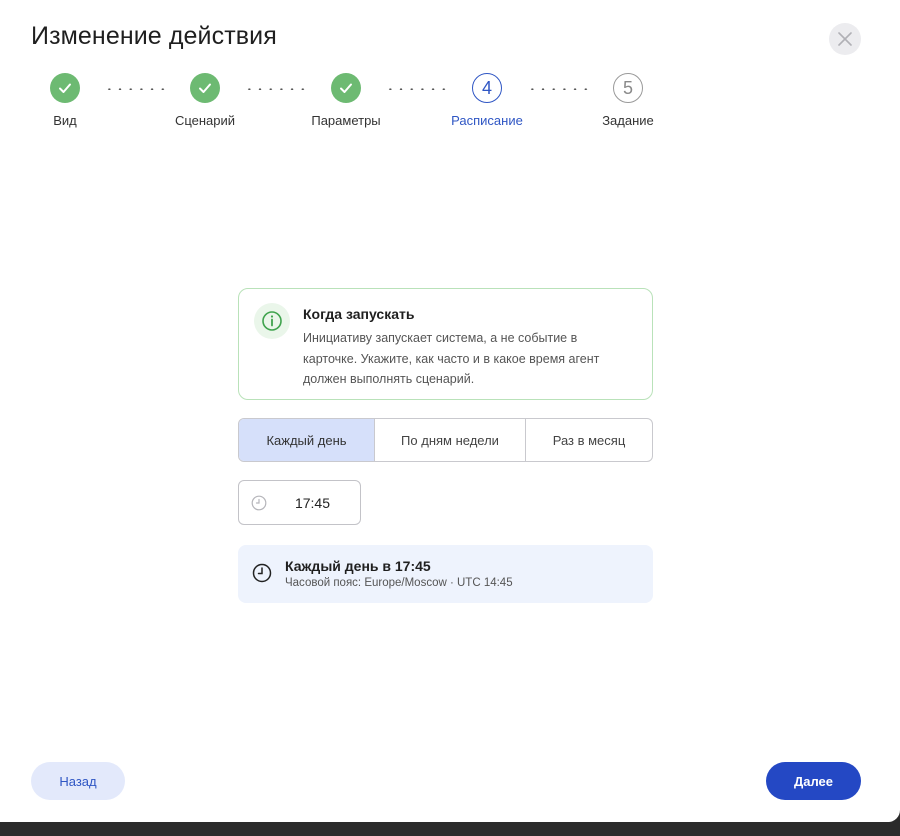  Describe the element at coordinates (306, 440) in the screenshot. I see `frequency-option-daily: Каждый день` at that location.